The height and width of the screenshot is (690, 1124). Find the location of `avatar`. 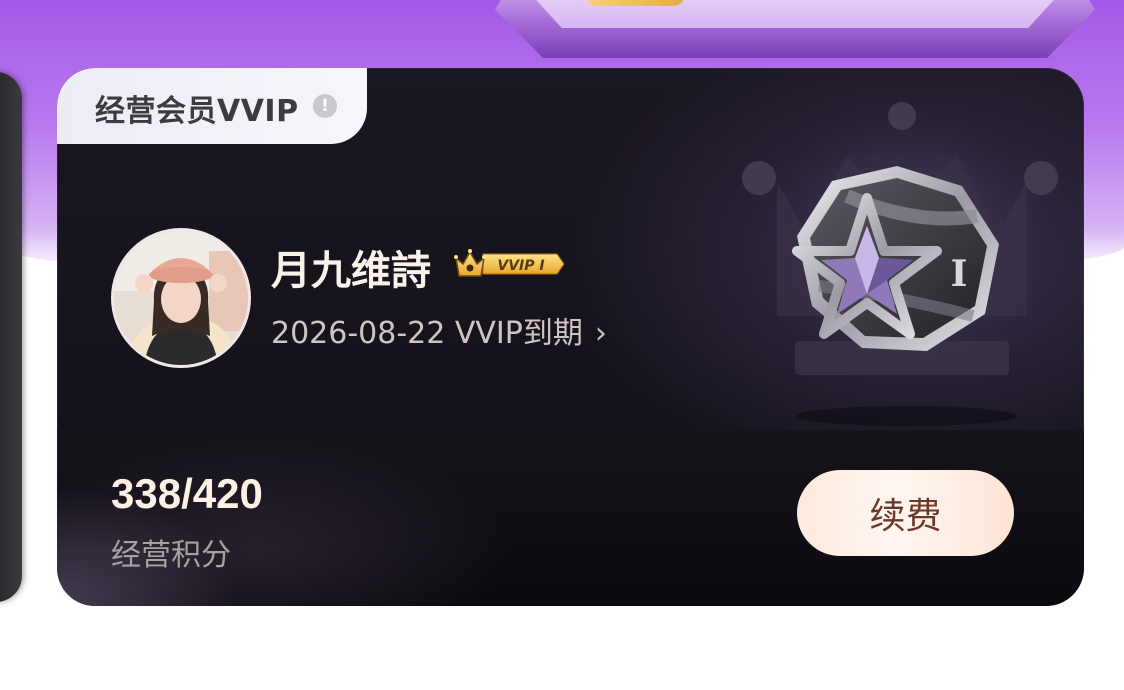

avatar is located at coordinates (181, 298).